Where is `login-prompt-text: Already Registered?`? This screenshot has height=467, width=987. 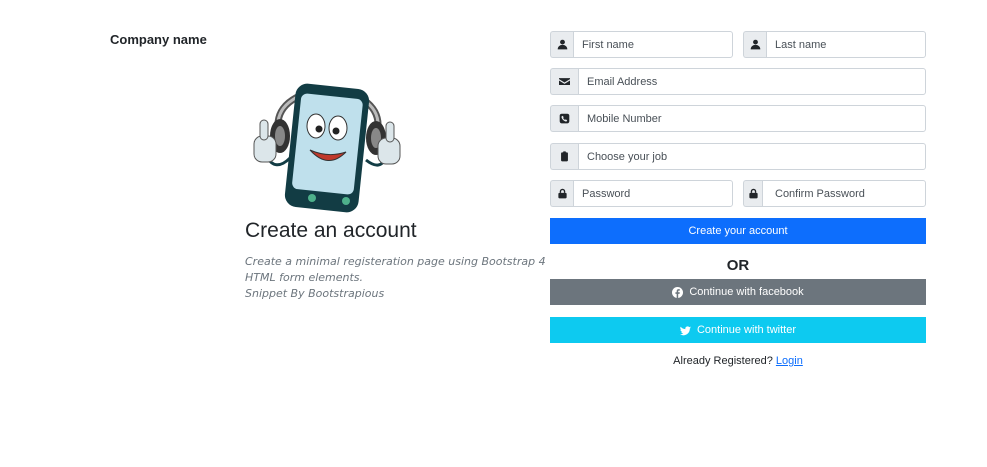
login-prompt-text: Already Registered? is located at coordinates (723, 361).